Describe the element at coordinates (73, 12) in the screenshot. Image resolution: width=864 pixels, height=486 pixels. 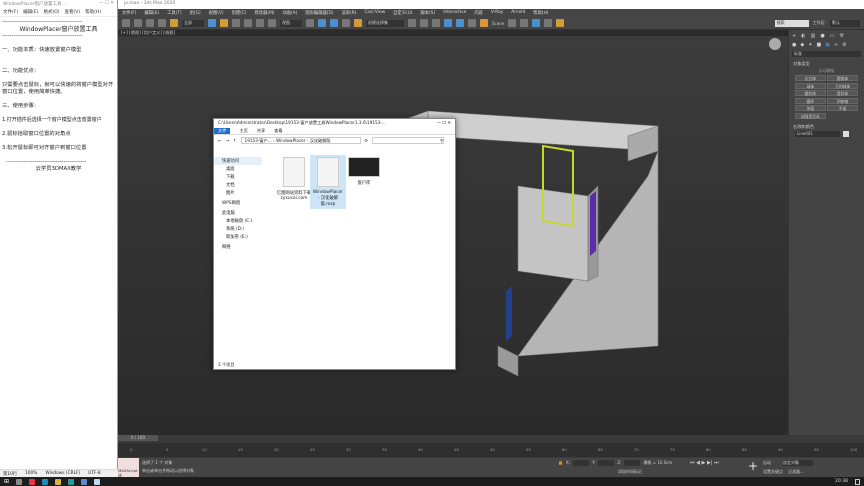
I see `menu-view: 查看(V)` at that location.